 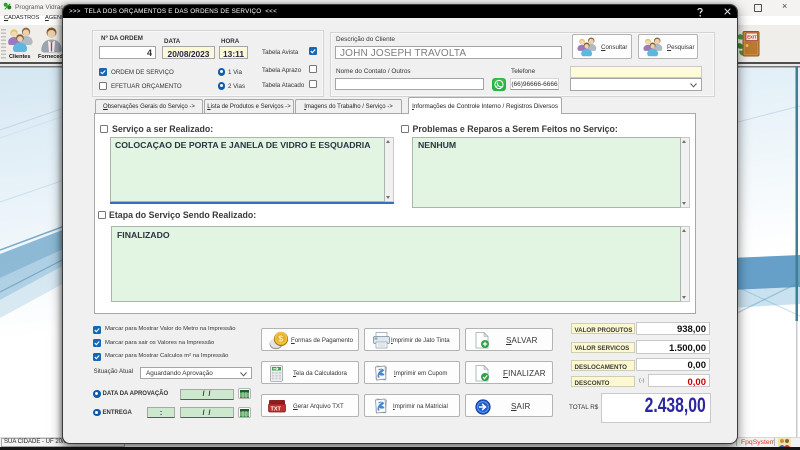 I want to click on svg-text: EXIT, so click(x=752, y=37).